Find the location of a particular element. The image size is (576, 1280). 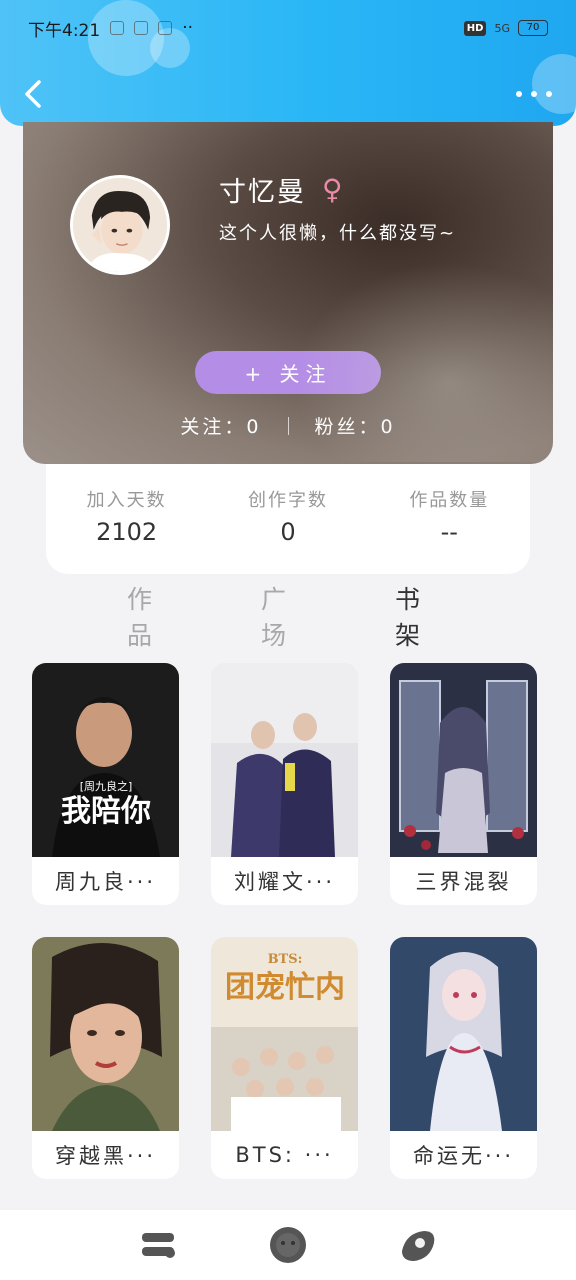

female-icon: ♀ is located at coordinates (333, 189).